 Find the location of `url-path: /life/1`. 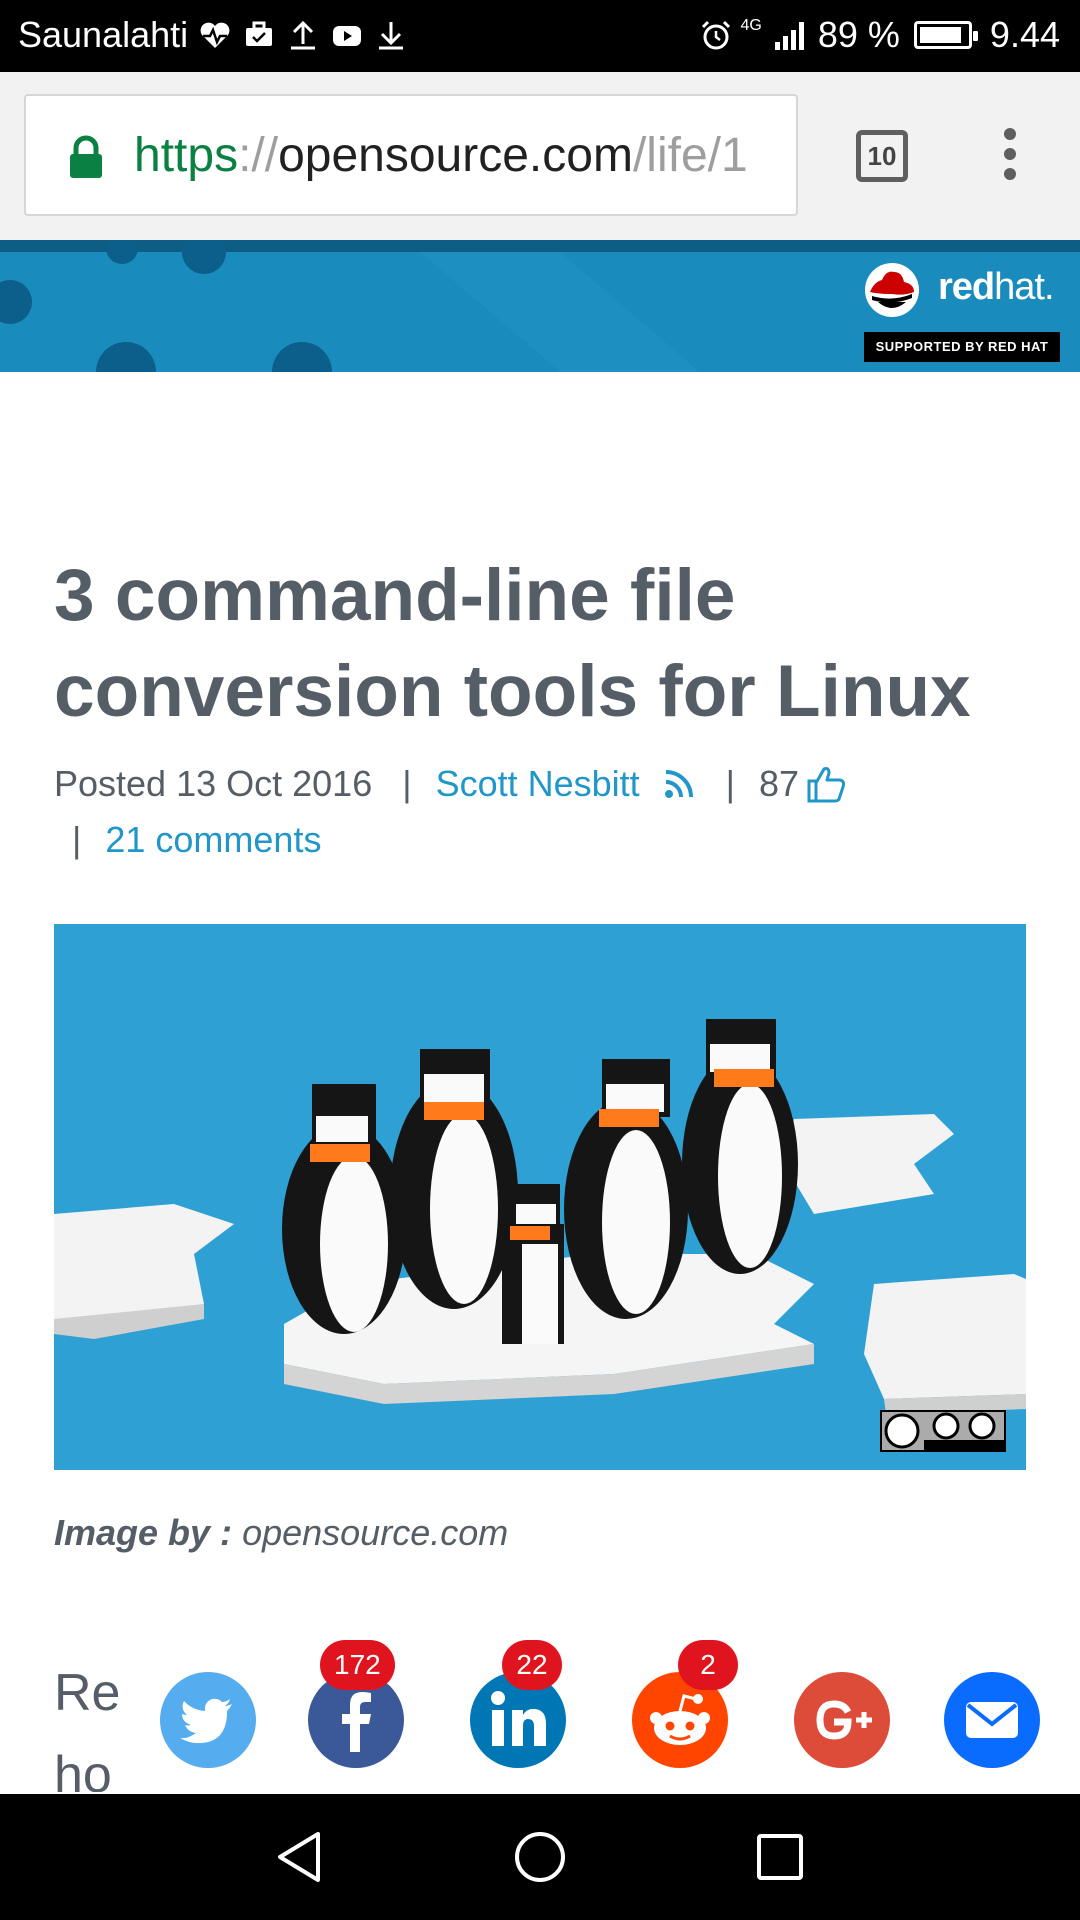

url-path: /life/1 is located at coordinates (690, 155).